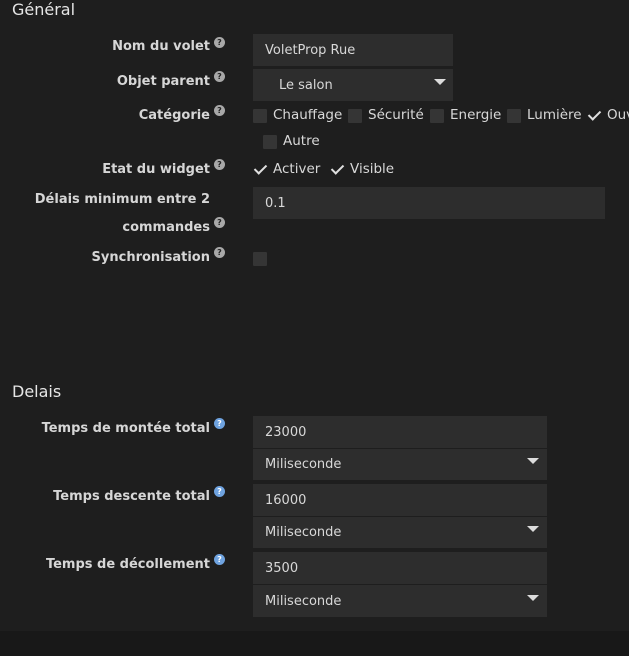 This screenshot has height=656, width=629. What do you see at coordinates (337, 169) in the screenshot?
I see `checkbox-visible-checked` at bounding box center [337, 169].